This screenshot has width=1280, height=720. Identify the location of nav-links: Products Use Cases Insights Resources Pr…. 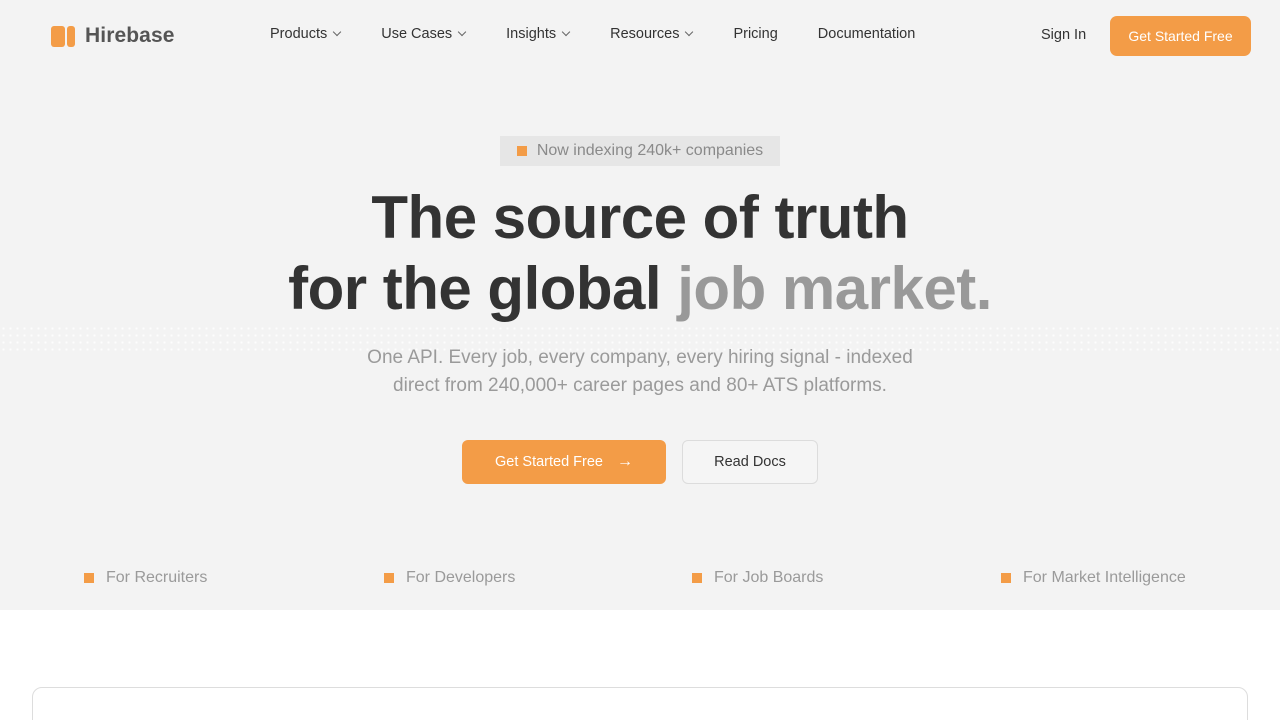
(592, 34).